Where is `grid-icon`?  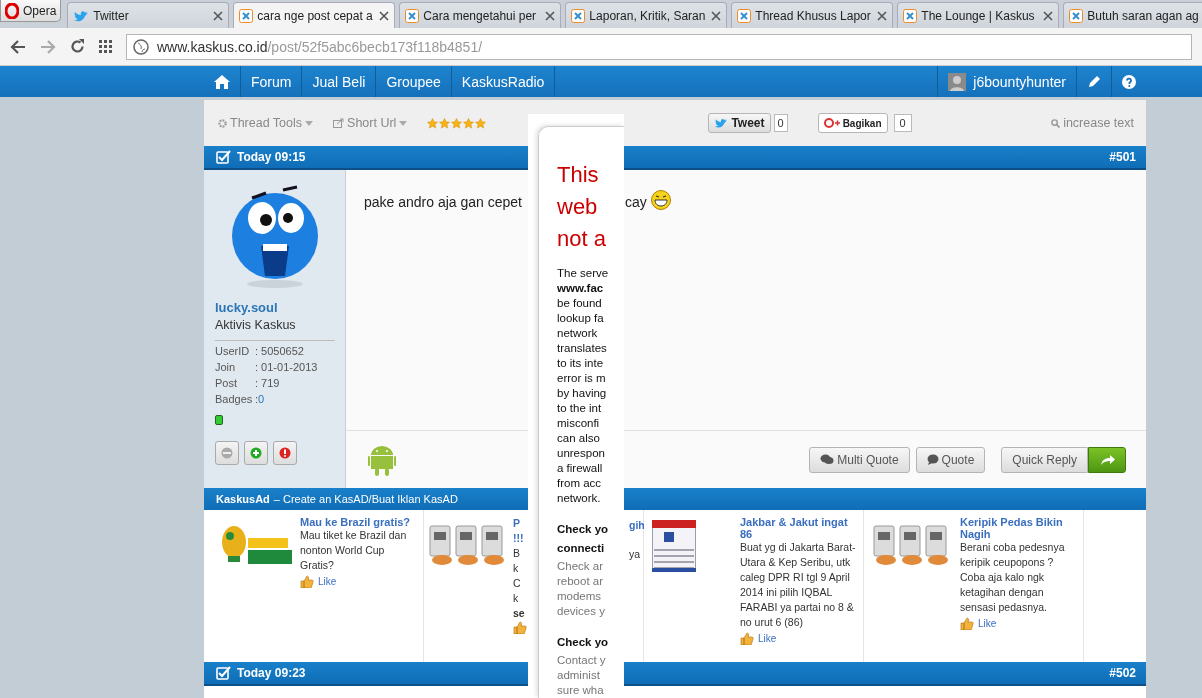
grid-icon is located at coordinates (105, 46).